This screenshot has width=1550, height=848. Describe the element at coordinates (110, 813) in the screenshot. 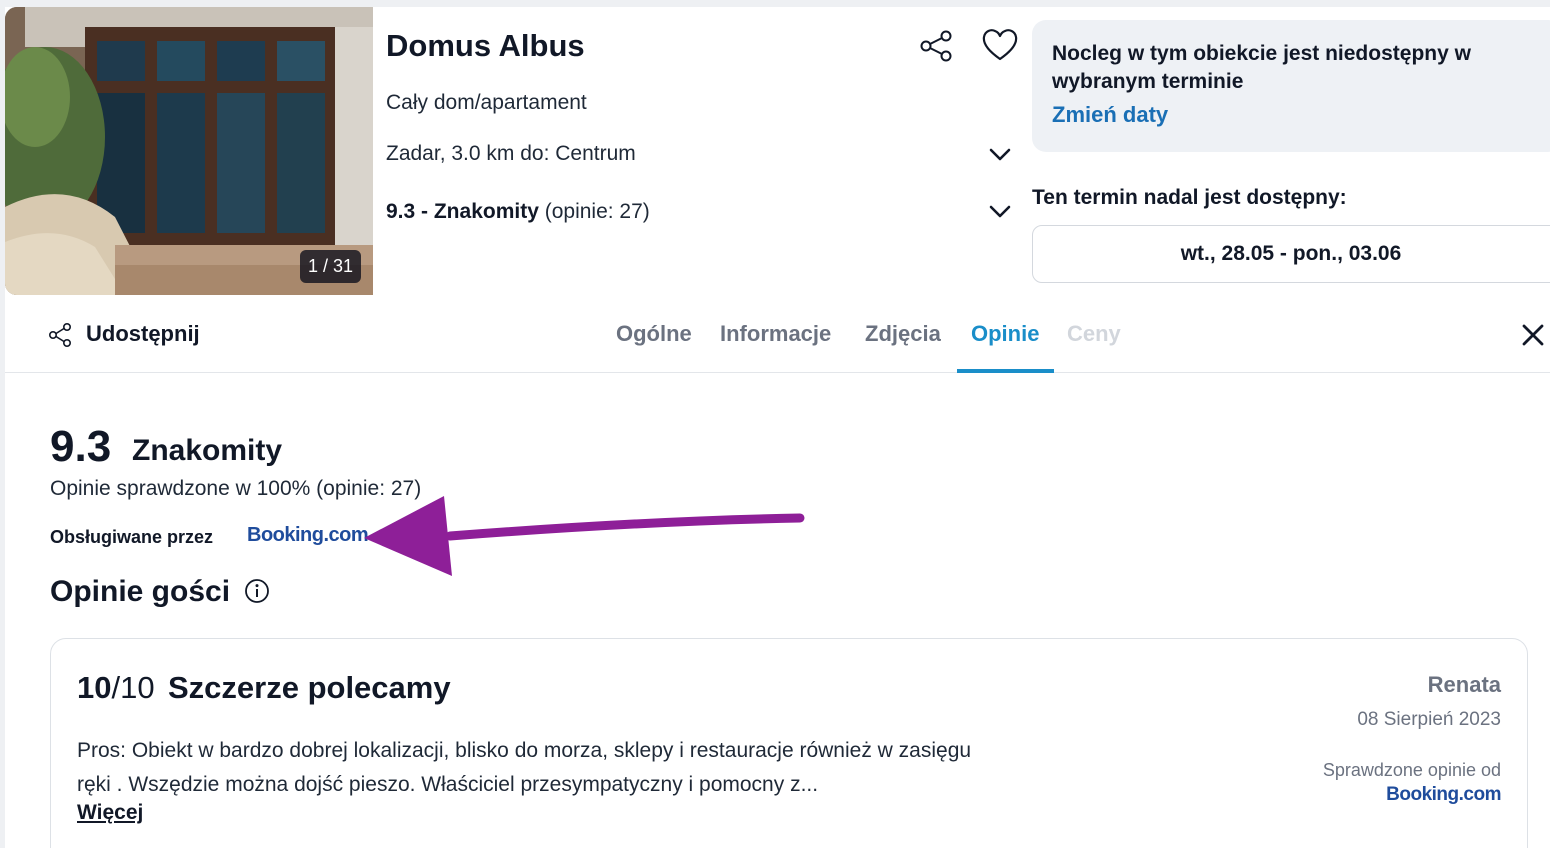

I see `review-more-link: Więcej` at that location.